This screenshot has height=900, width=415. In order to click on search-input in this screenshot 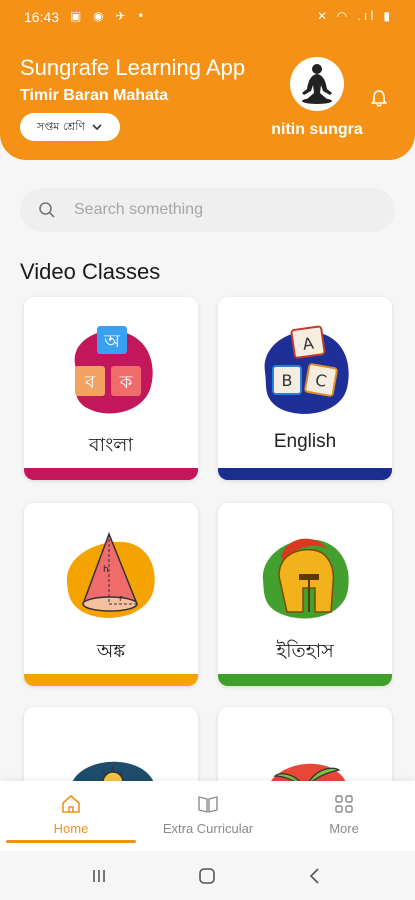, I will do `click(224, 210)`.